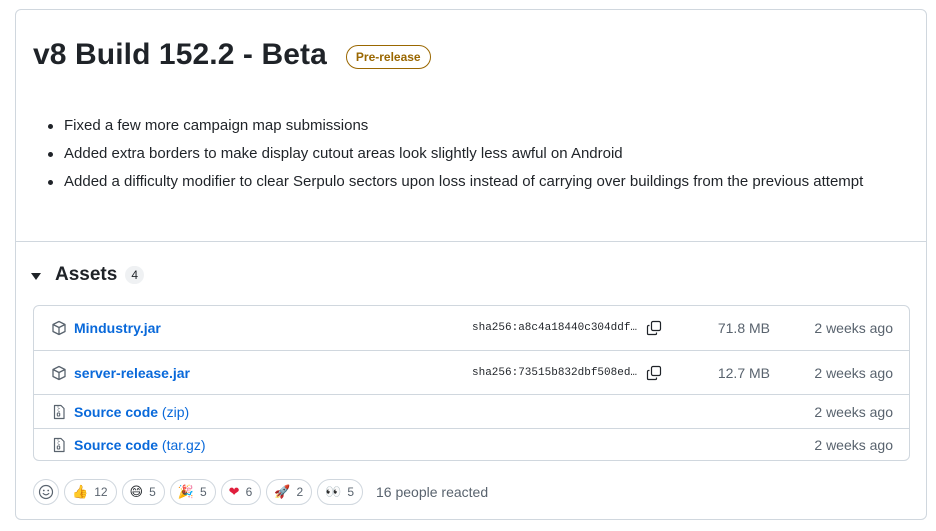 The width and height of the screenshot is (936, 531). What do you see at coordinates (282, 492) in the screenshot?
I see `rocket-icon: 🚀` at bounding box center [282, 492].